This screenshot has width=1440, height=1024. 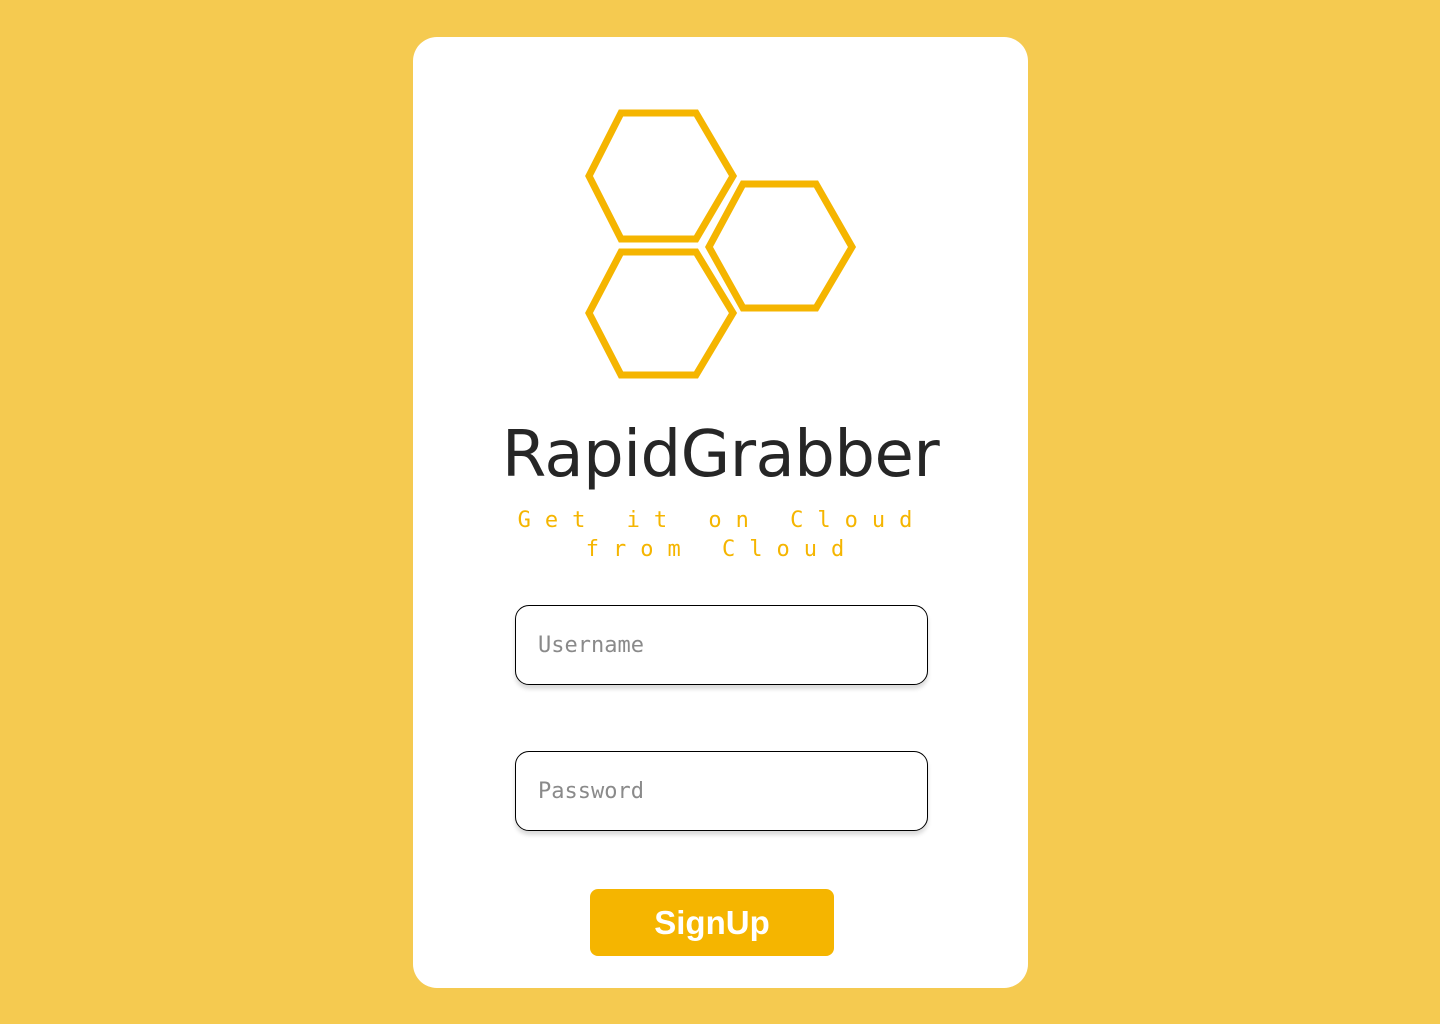 I want to click on signup-button: SignUp, so click(x=712, y=922).